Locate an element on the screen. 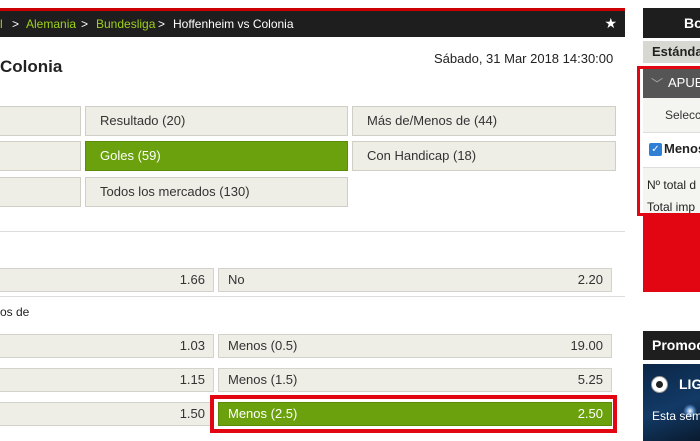 The width and height of the screenshot is (700, 441). tab-estandar: Estánda is located at coordinates (671, 52).